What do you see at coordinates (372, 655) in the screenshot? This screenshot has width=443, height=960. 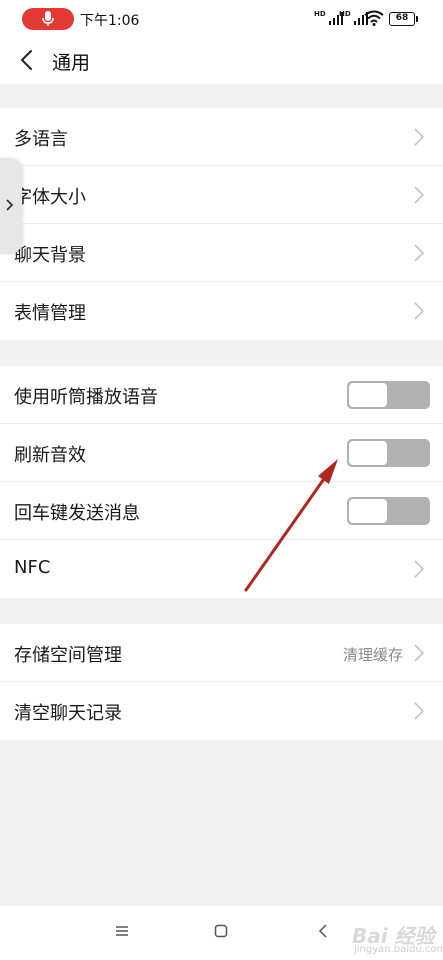 I see `clear-cache-hint: 清理缓存` at bounding box center [372, 655].